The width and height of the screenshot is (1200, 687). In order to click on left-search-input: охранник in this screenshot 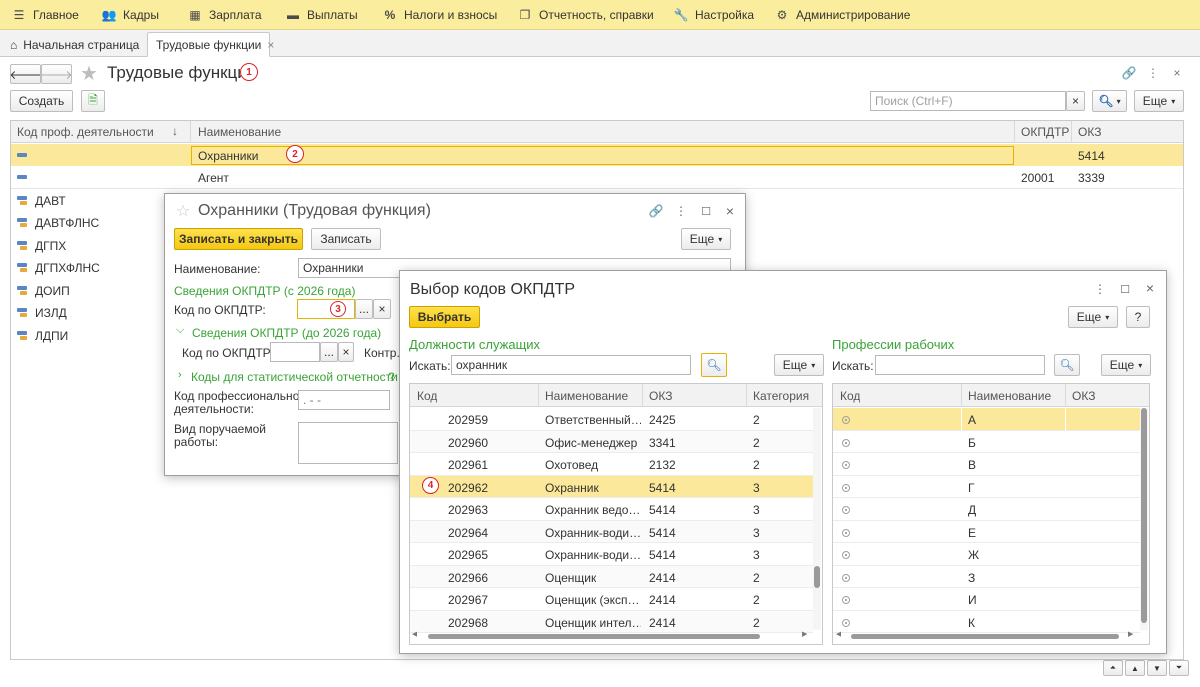, I will do `click(571, 365)`.